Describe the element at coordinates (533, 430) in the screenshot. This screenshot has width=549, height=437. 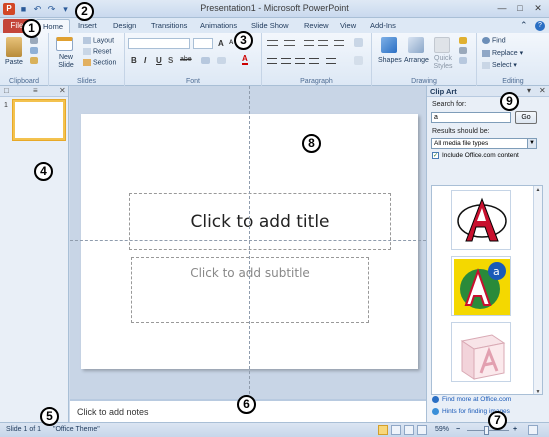
I see `fit-to-window-icon` at that location.